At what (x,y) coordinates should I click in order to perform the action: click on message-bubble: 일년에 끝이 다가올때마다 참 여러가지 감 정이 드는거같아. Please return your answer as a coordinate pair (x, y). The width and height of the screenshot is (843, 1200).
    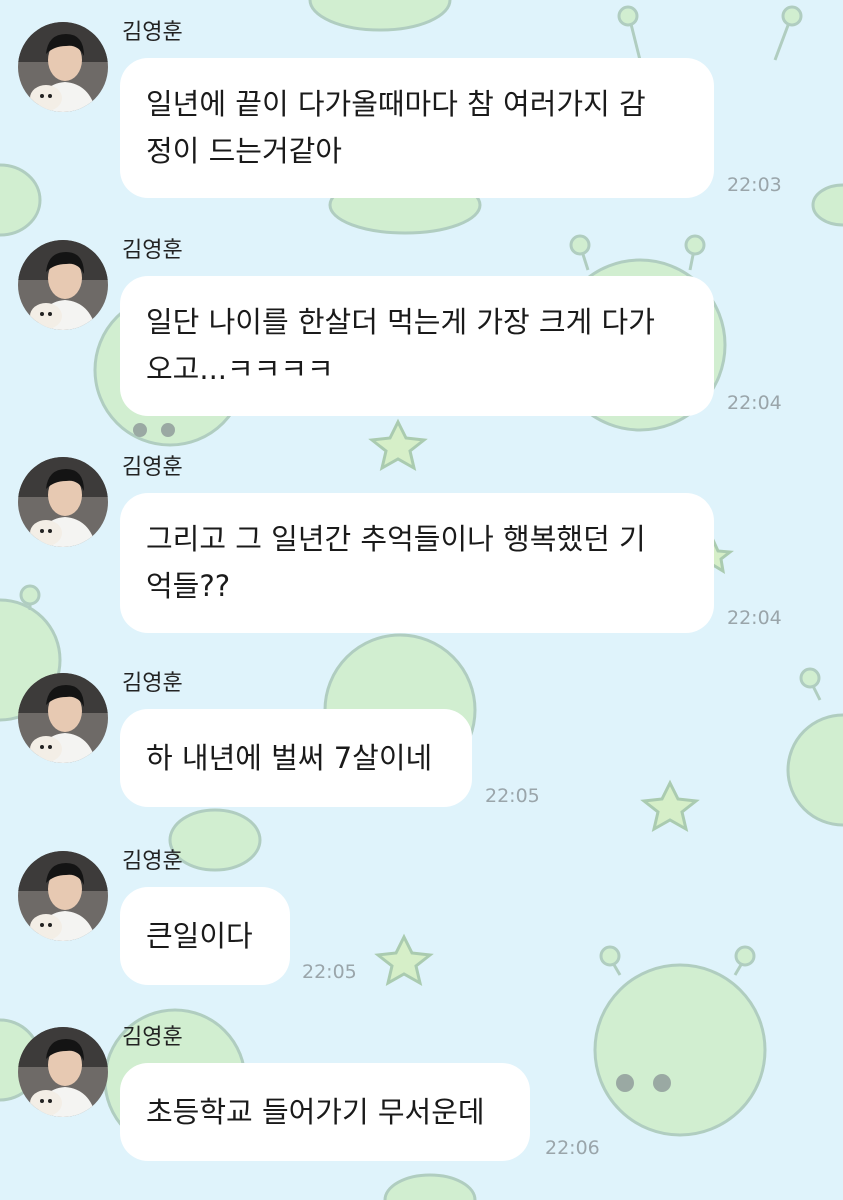
    Looking at the image, I should click on (417, 128).